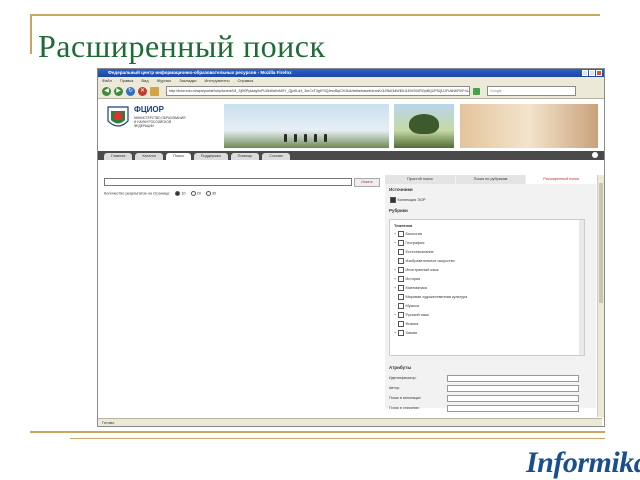  I want to click on sources-heading: Источники, so click(401, 189).